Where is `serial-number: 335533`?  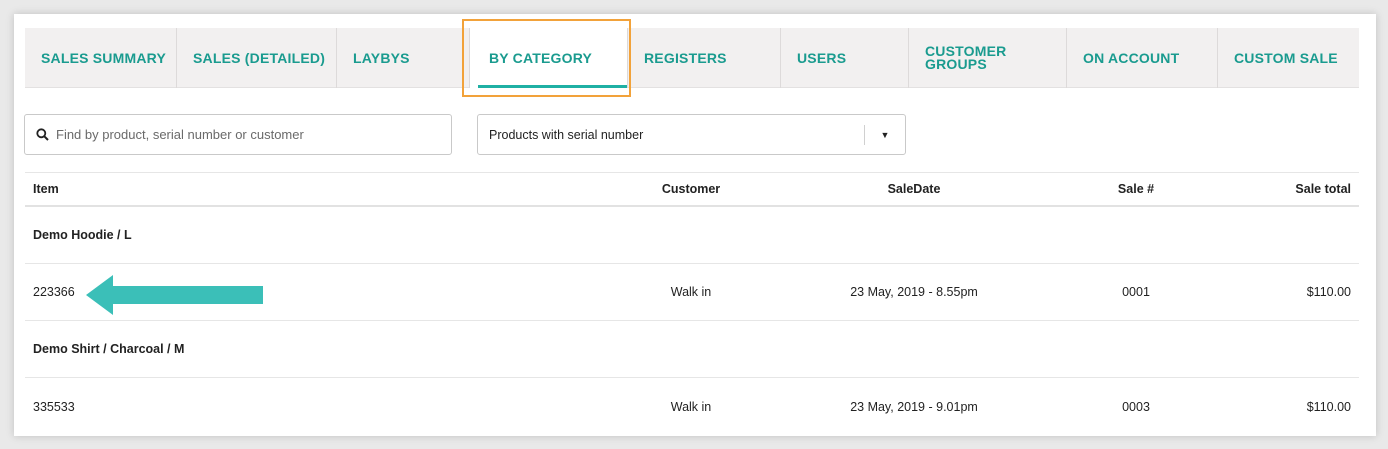
serial-number: 335533 is located at coordinates (54, 406).